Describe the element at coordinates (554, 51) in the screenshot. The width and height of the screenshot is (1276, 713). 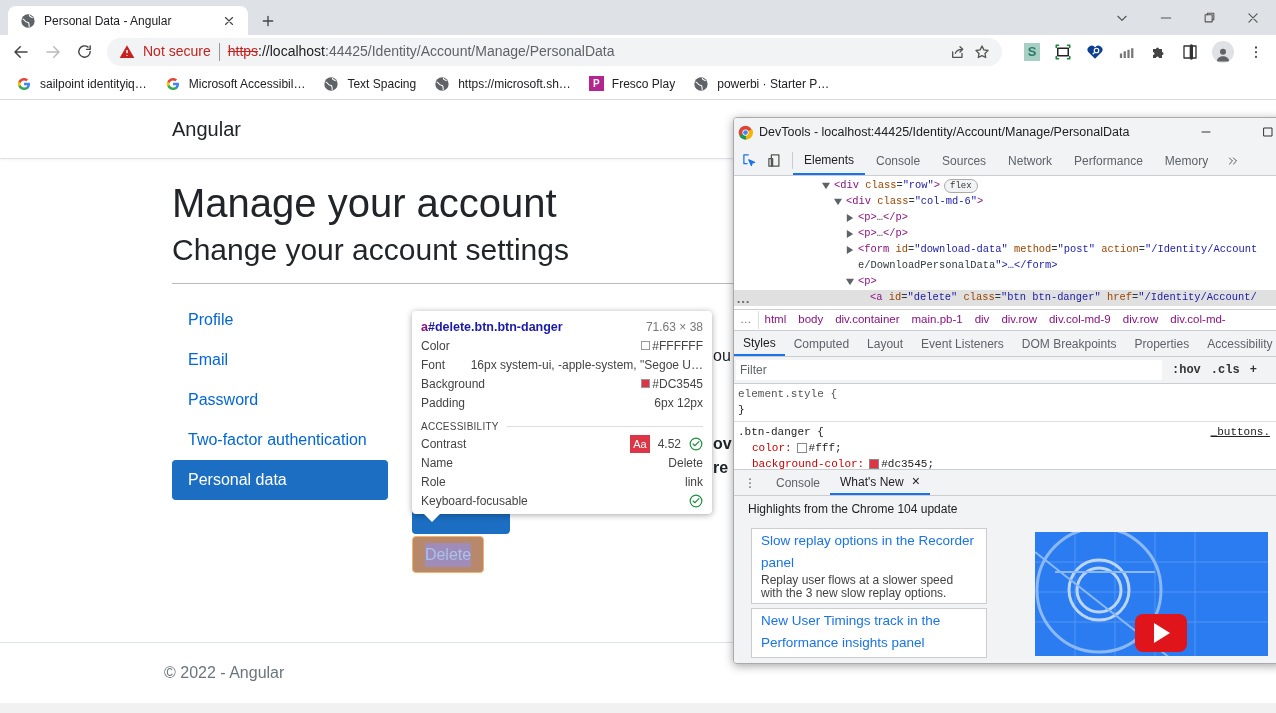
I see `address-bar: Not secure https://localhost:44425/Identity/Account/Manage/PersonalData` at that location.